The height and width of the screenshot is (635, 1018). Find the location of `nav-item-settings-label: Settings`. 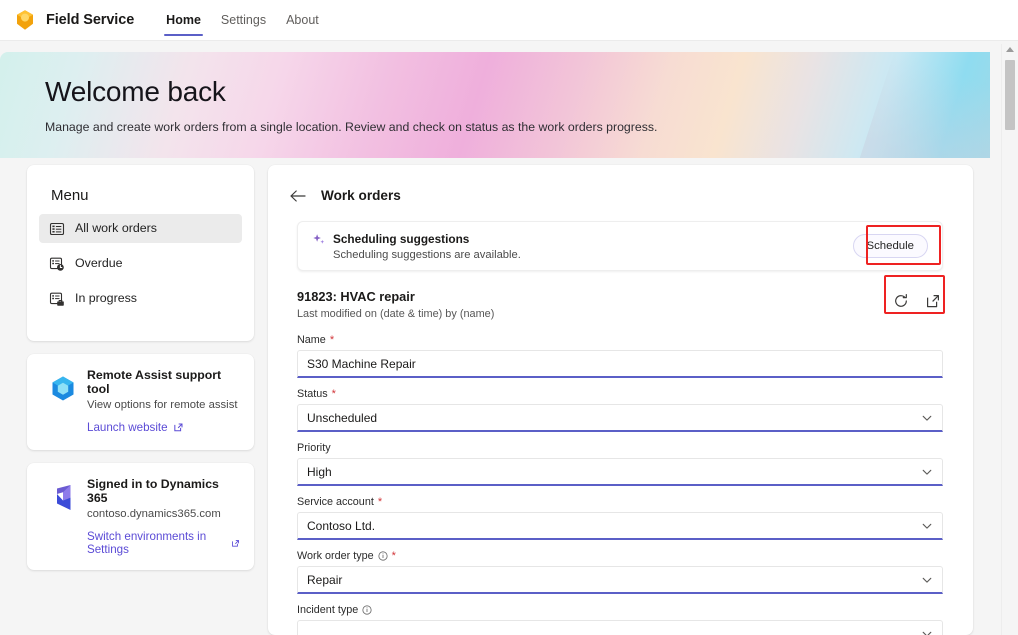

nav-item-settings-label: Settings is located at coordinates (243, 20).